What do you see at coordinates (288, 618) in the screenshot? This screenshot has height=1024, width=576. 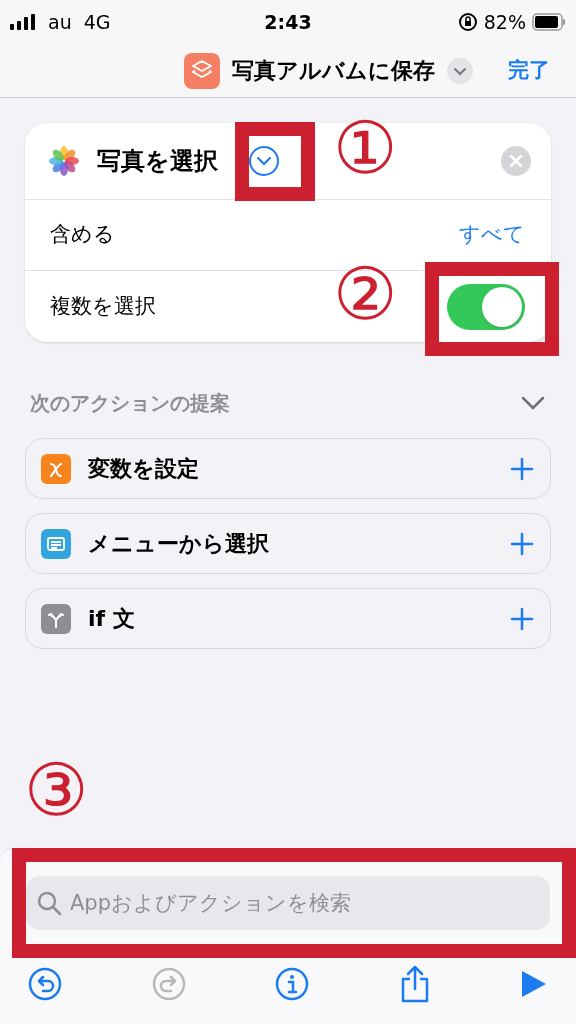 I see `suggestion-row: if 文` at bounding box center [288, 618].